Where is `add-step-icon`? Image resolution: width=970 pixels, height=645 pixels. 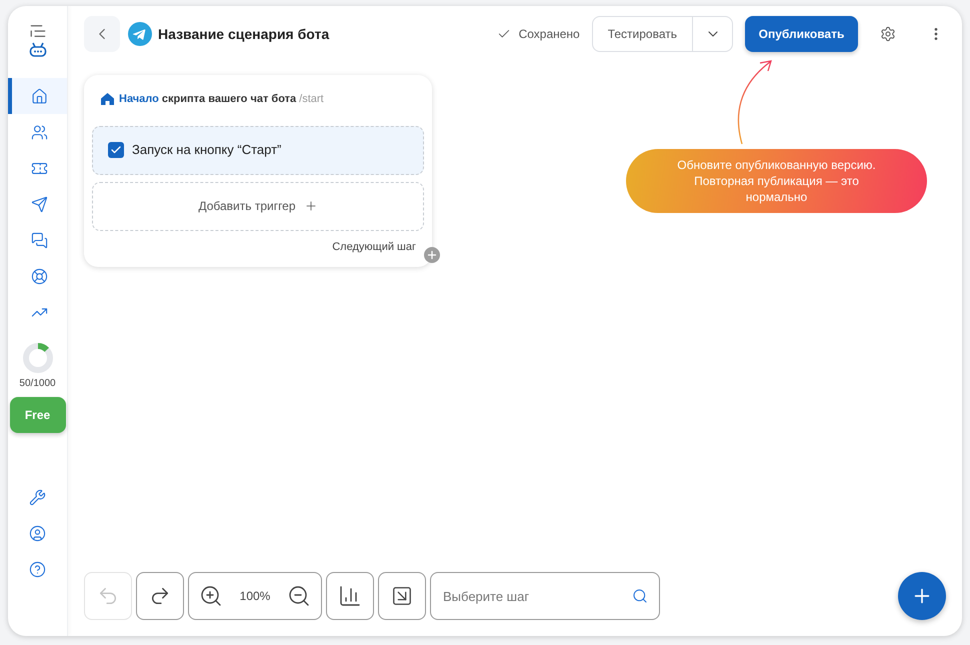
add-step-icon is located at coordinates (432, 255).